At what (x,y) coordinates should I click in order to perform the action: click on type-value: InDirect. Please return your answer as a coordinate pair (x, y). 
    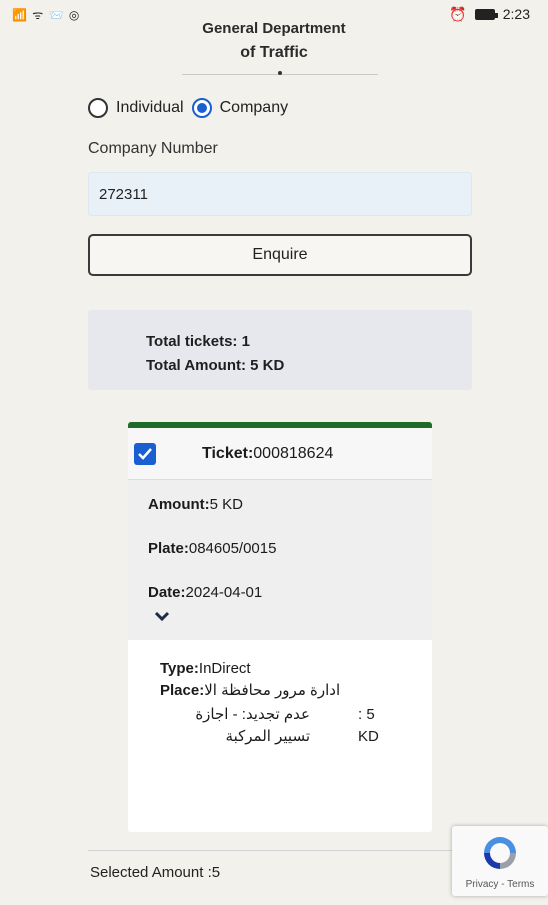
    Looking at the image, I should click on (224, 668).